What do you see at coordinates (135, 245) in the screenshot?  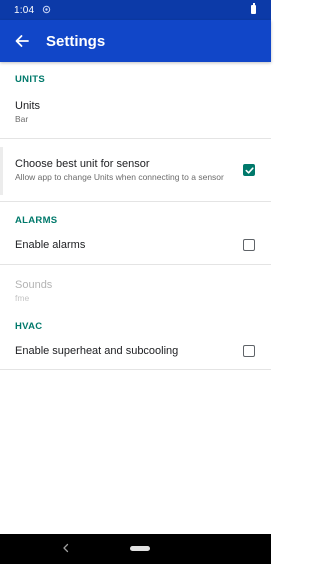 I see `enable-alarms-preference: Enable alarms` at bounding box center [135, 245].